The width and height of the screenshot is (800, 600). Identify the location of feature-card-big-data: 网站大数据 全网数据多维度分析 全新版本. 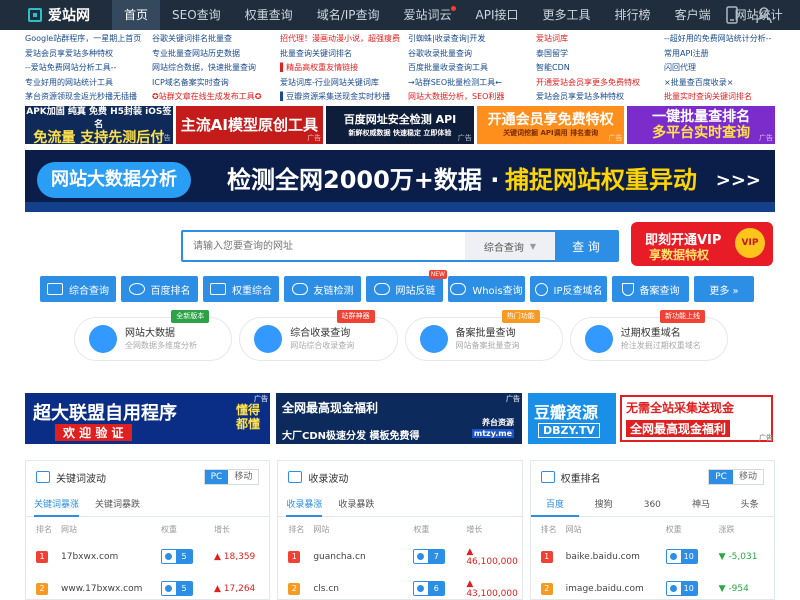
(153, 335).